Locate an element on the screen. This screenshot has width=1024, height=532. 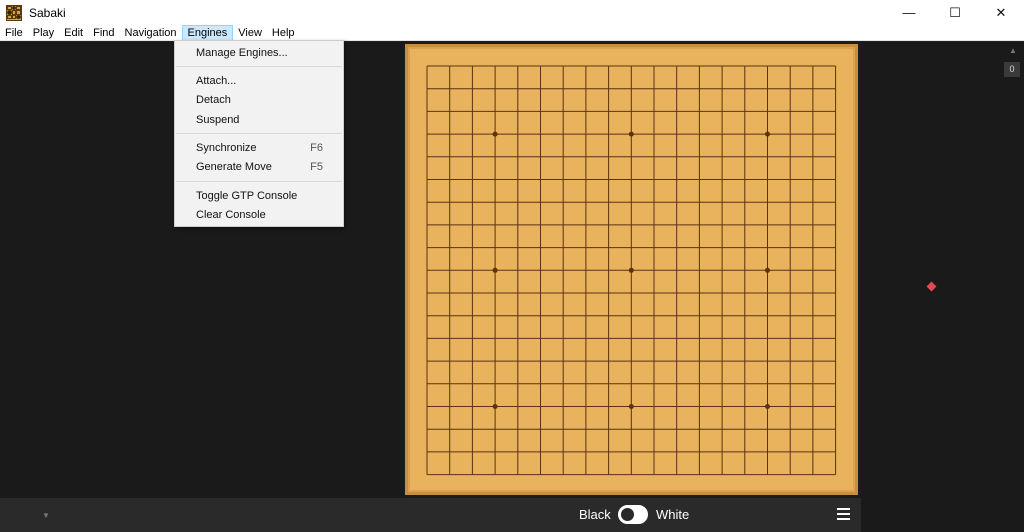
current-player-toggle is located at coordinates (633, 514).